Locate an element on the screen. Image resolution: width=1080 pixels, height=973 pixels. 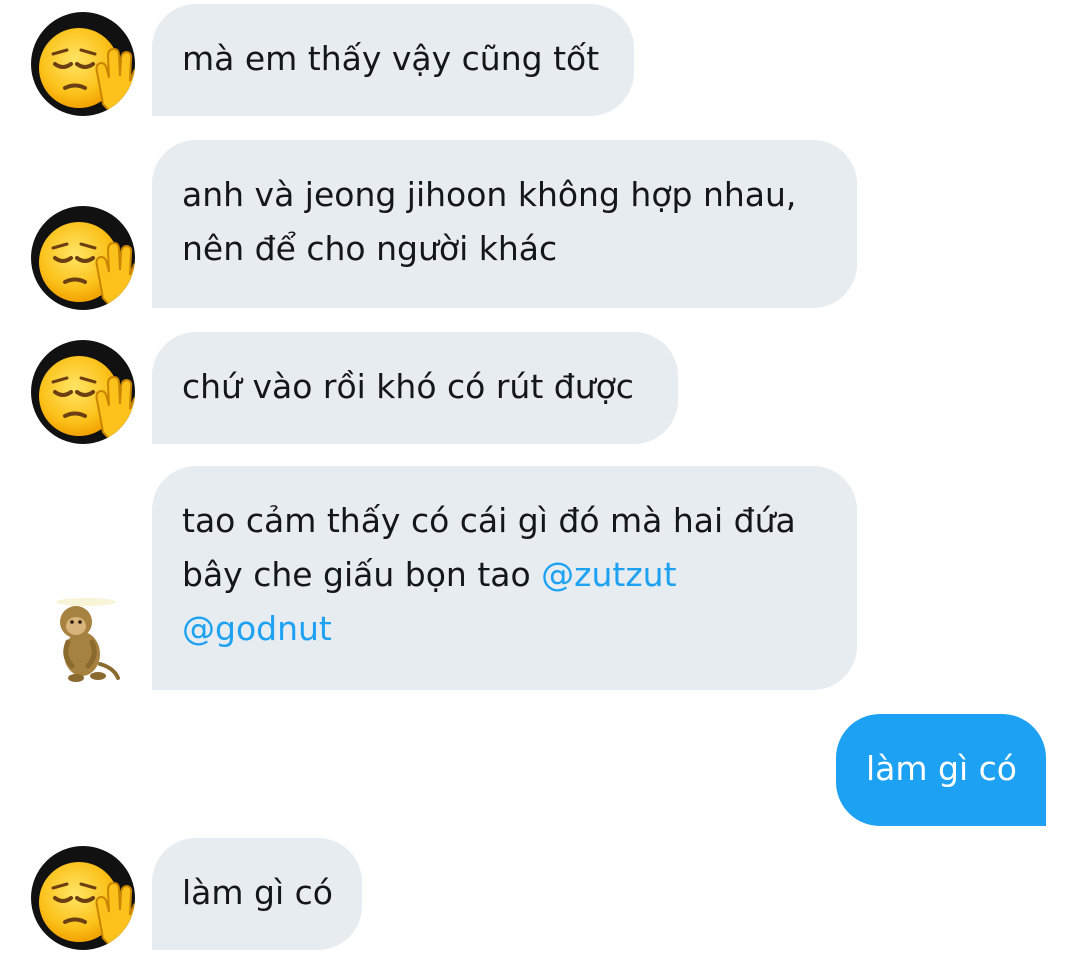
message-text-with-mention: bây che giấu bọn tao @zutzut is located at coordinates (504, 575).